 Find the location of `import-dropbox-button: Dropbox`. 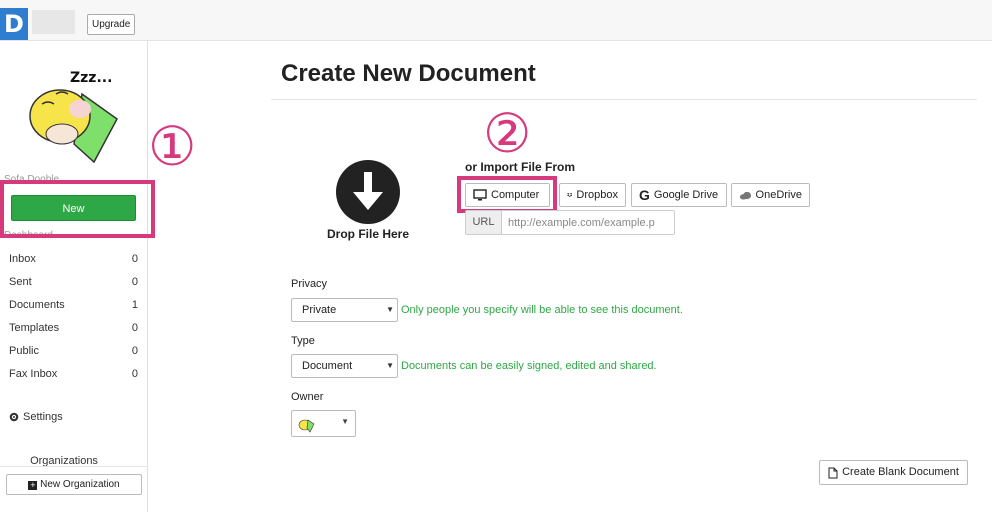

import-dropbox-button: Dropbox is located at coordinates (592, 195).